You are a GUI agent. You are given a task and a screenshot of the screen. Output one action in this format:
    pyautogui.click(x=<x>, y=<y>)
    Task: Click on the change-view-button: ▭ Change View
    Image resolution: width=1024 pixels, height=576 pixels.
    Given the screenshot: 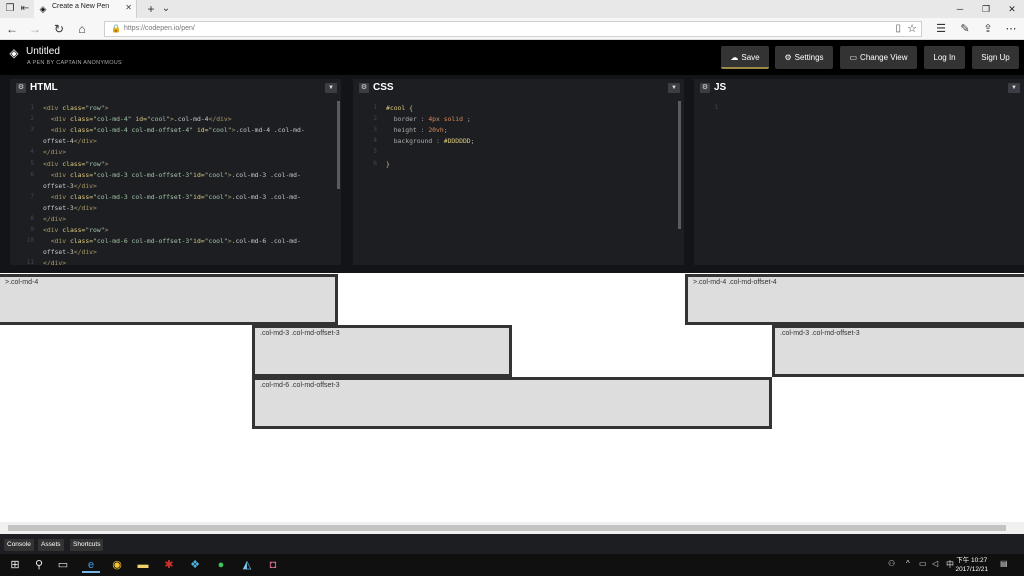 What is the action you would take?
    pyautogui.click(x=878, y=57)
    